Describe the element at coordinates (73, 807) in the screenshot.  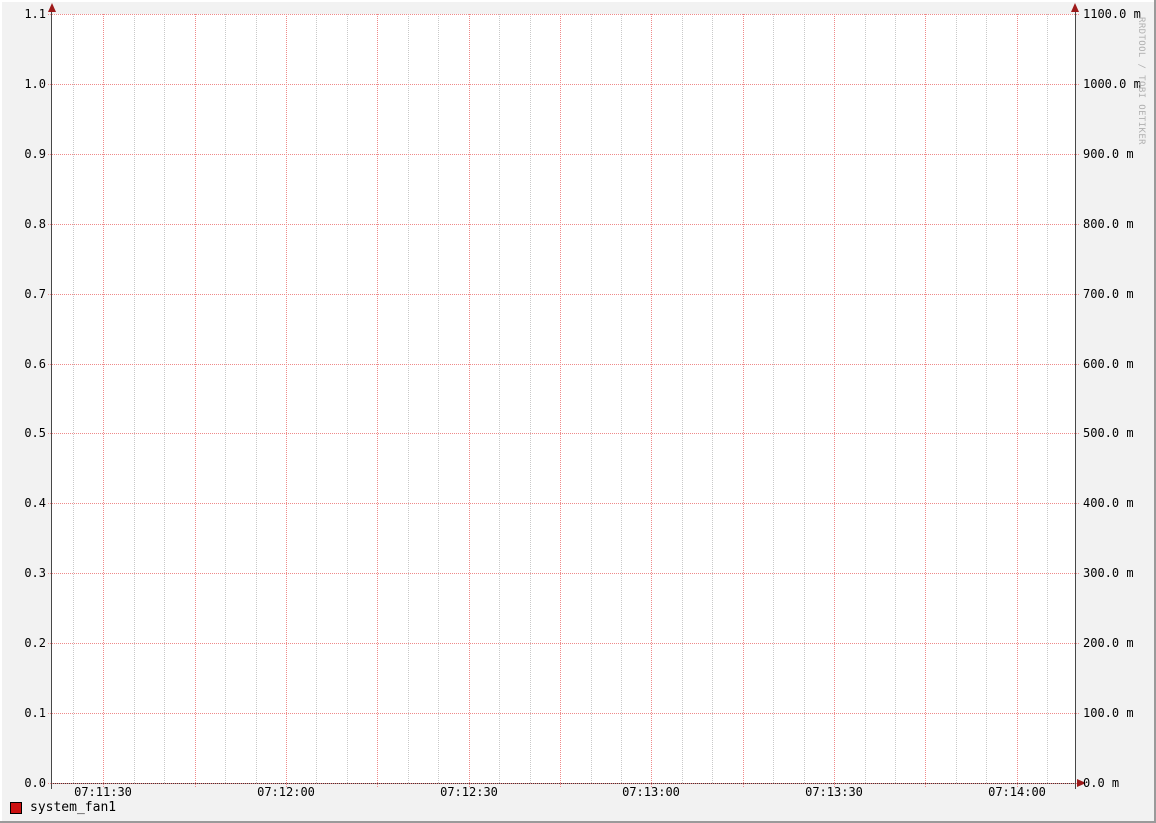
I see `legend-label: system_fan1` at that location.